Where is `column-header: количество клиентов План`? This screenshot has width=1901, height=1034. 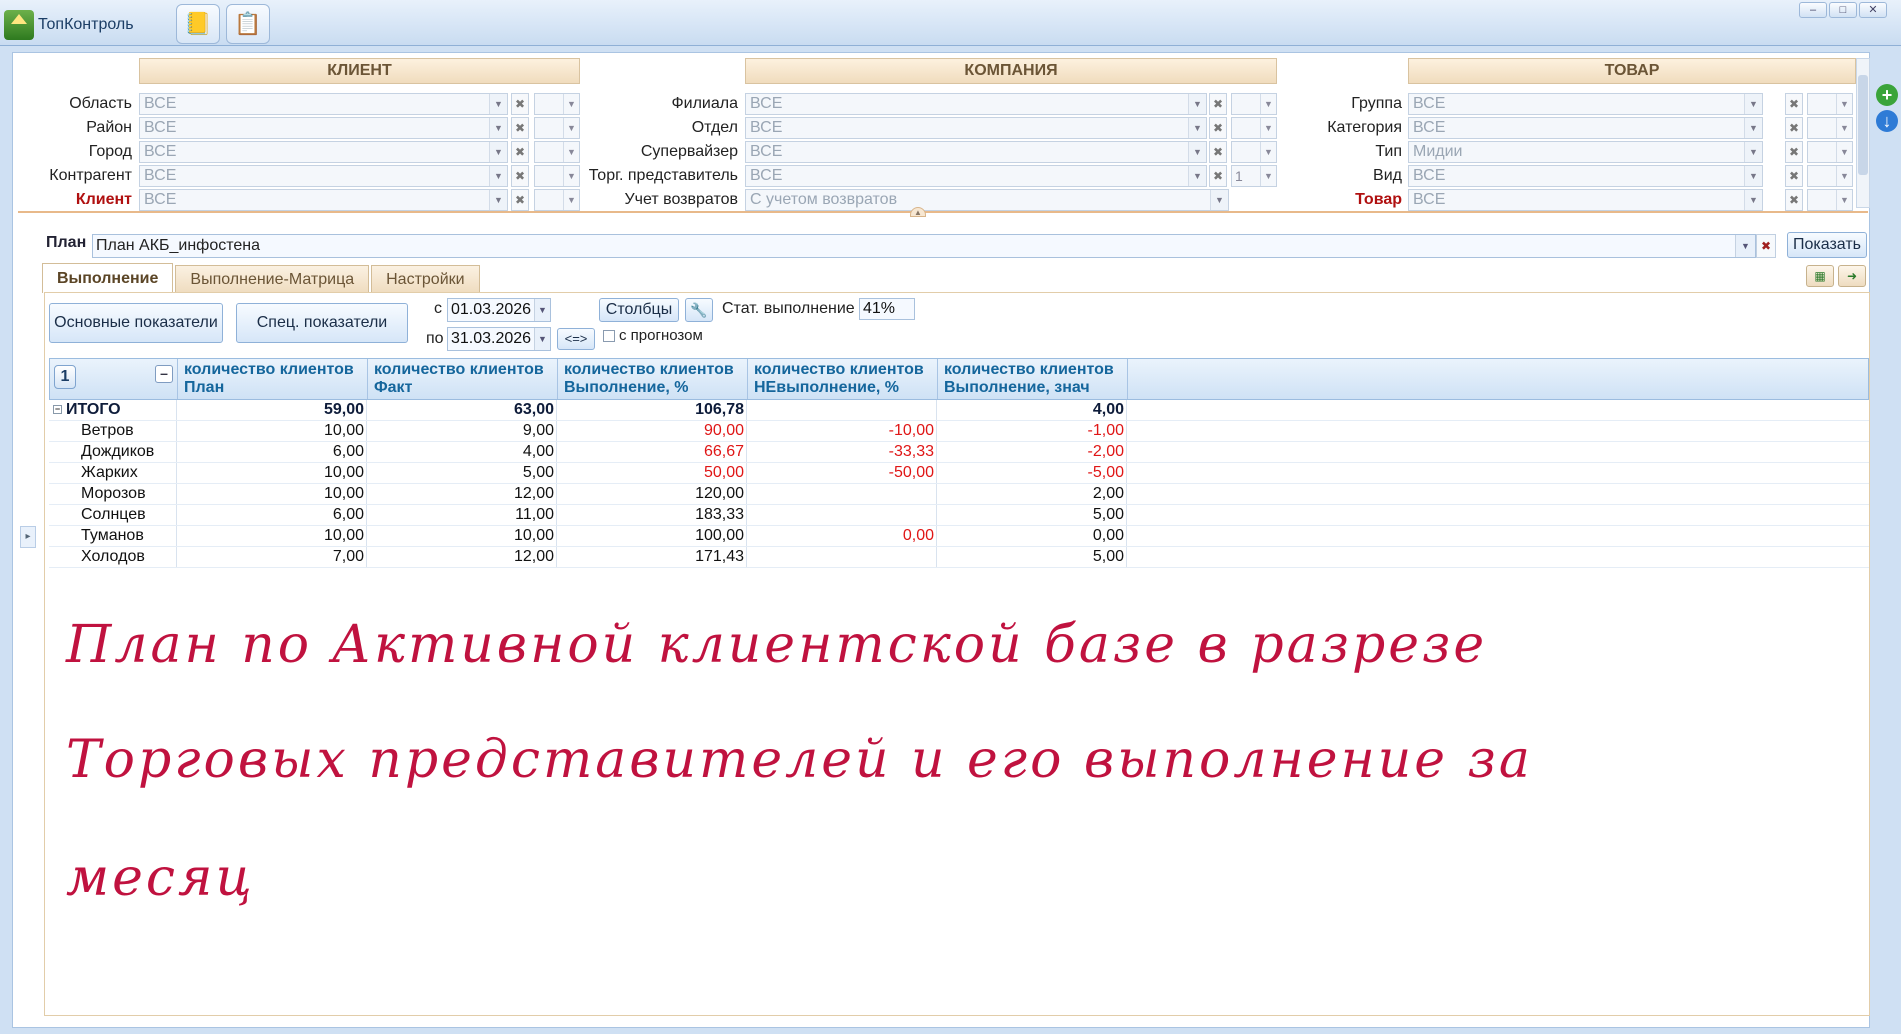 column-header: количество клиентов План is located at coordinates (273, 379).